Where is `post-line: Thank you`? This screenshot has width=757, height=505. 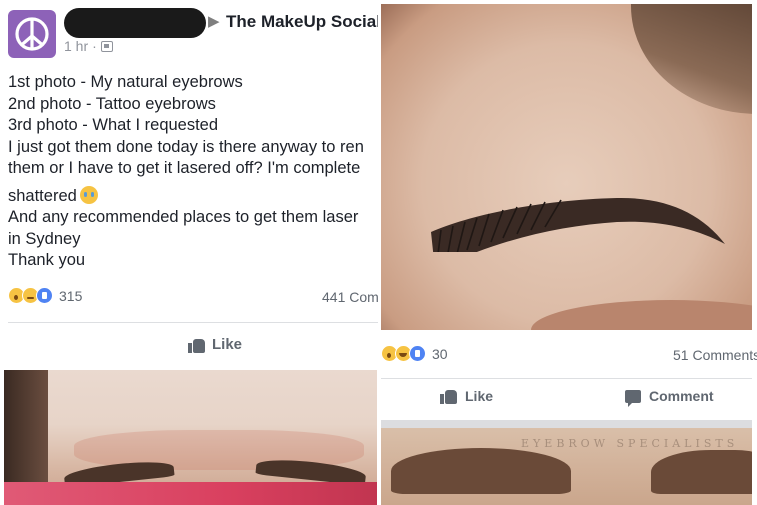
post-line: Thank you is located at coordinates (47, 260).